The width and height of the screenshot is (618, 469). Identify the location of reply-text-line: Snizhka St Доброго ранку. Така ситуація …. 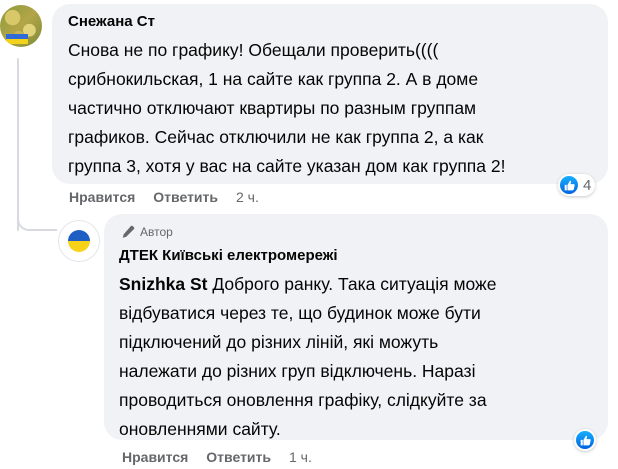
(308, 284).